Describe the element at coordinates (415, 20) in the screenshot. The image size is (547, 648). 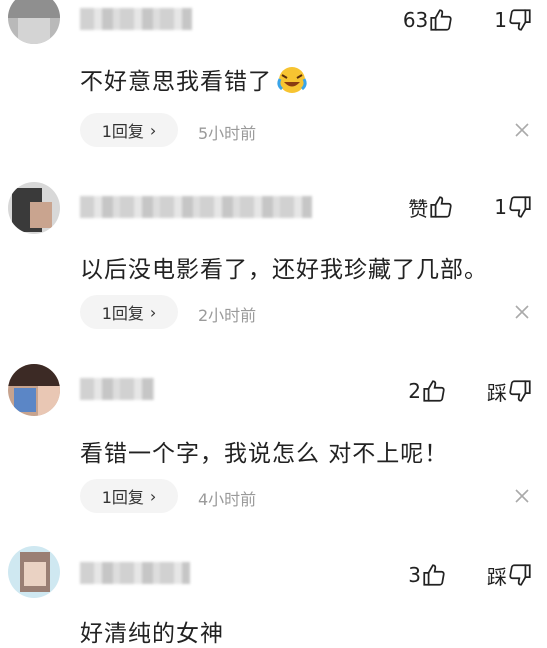
I see `like-count: 63` at that location.